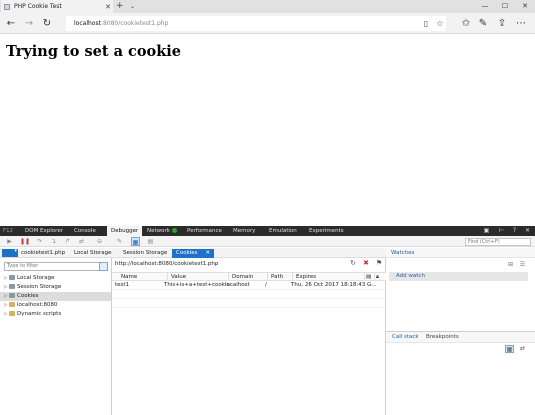  Describe the element at coordinates (12, 295) in the screenshot. I see `cookie-icon` at that location.